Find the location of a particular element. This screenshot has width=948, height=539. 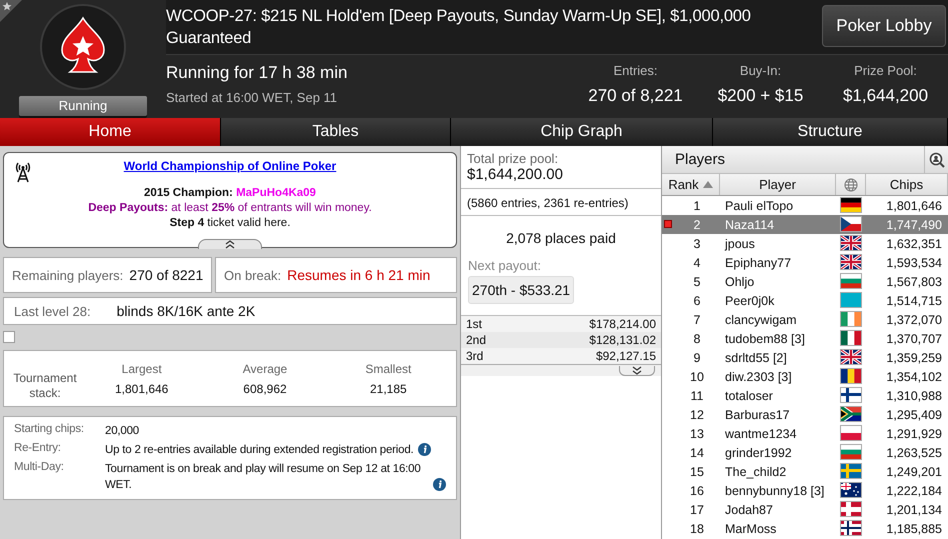

break-label: On break: is located at coordinates (253, 275).